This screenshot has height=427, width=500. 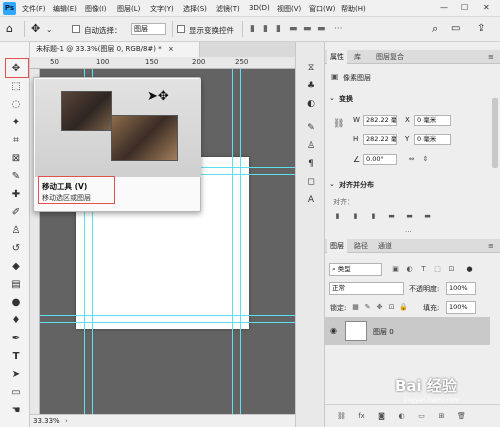 What do you see at coordinates (96, 9) in the screenshot?
I see `menu-image: 图像(I)` at bounding box center [96, 9].